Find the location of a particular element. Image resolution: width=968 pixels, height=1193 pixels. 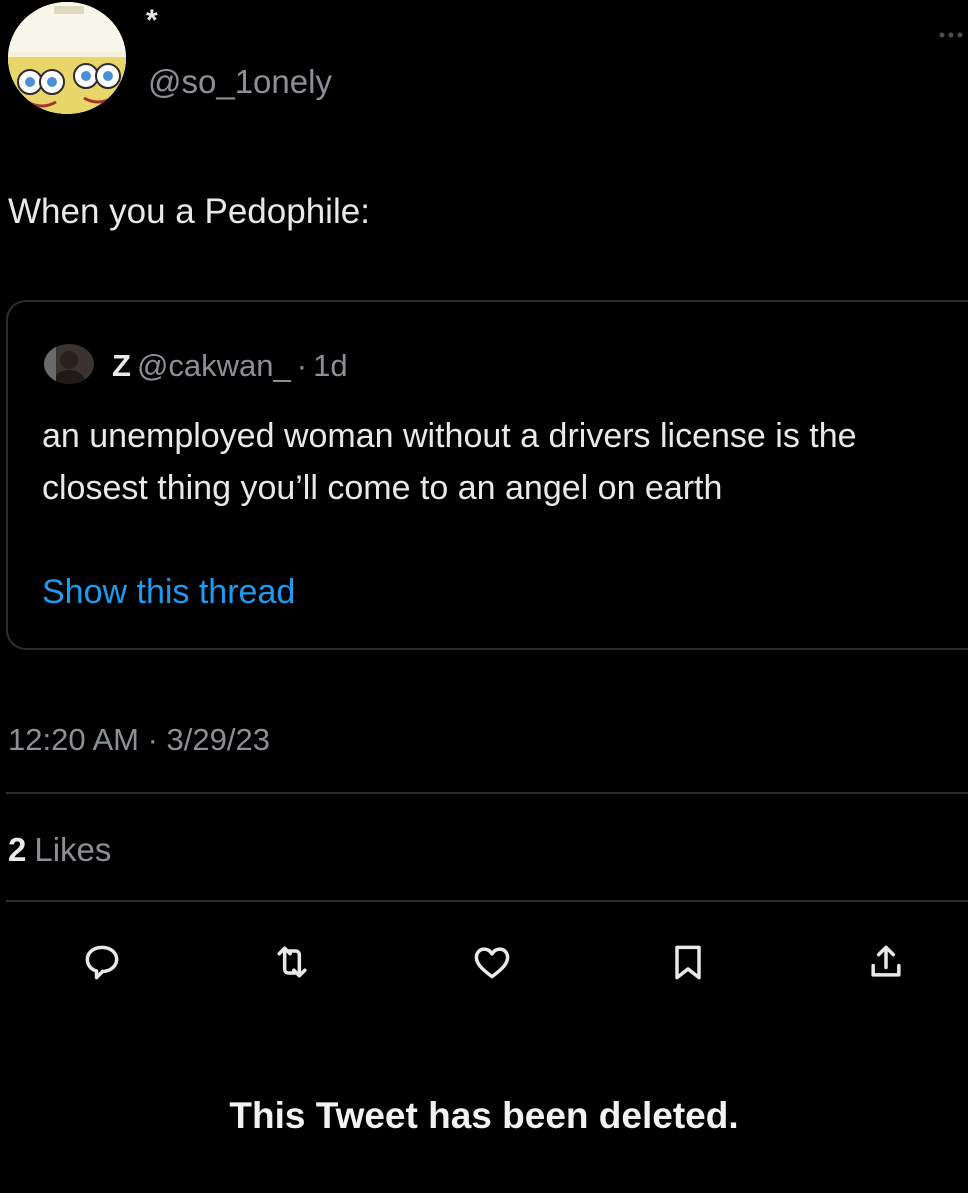

bookmark-icon is located at coordinates (688, 964).